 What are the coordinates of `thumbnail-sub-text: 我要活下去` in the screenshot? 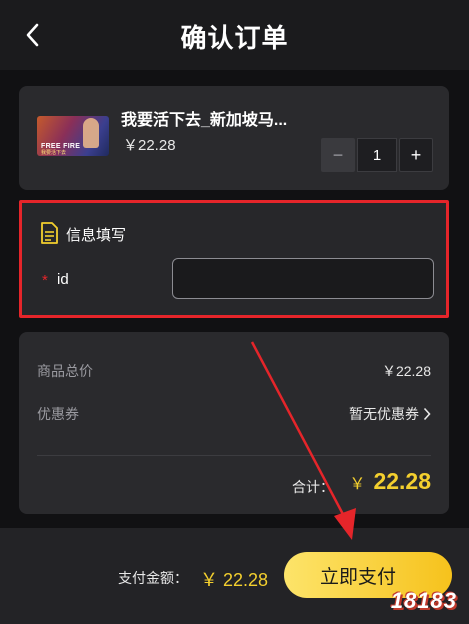 It's located at (54, 153).